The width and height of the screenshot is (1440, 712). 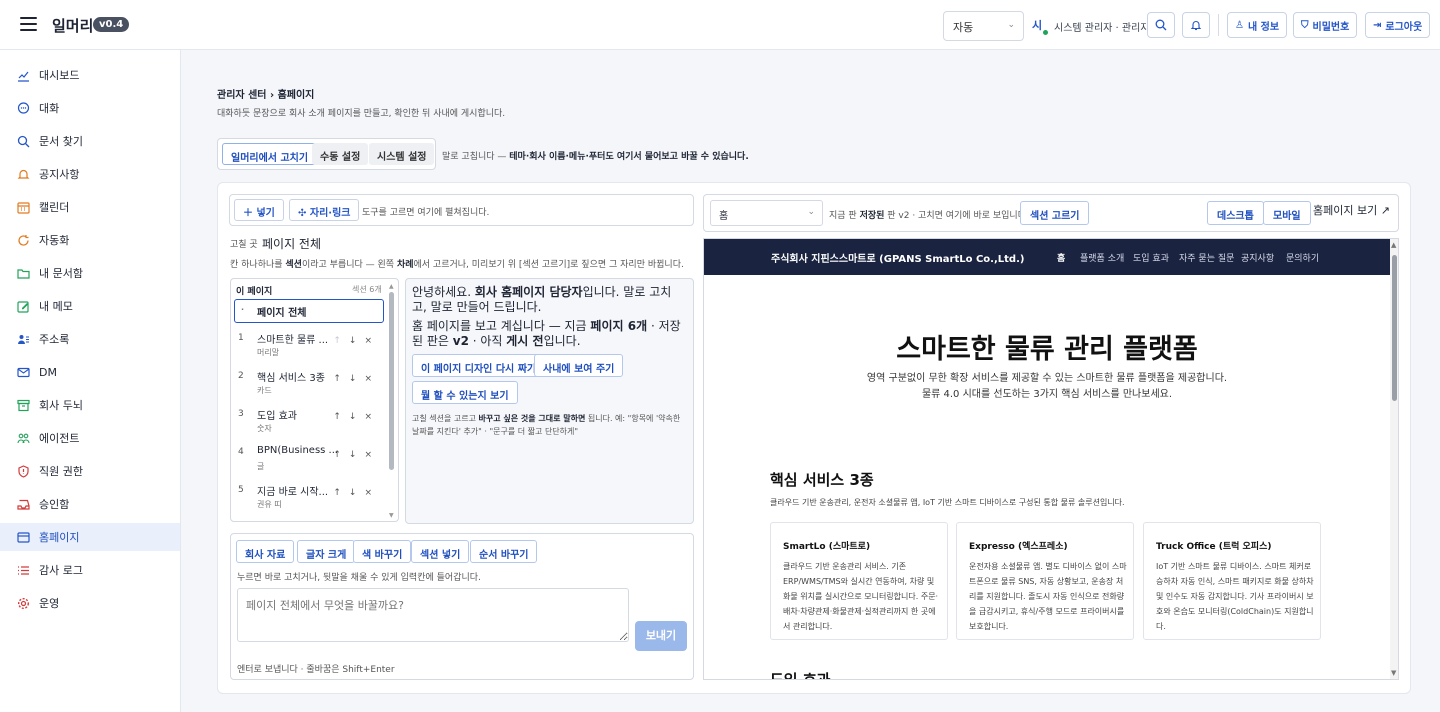 I want to click on password-button: ⛉ 비밀번호, so click(x=1325, y=25).